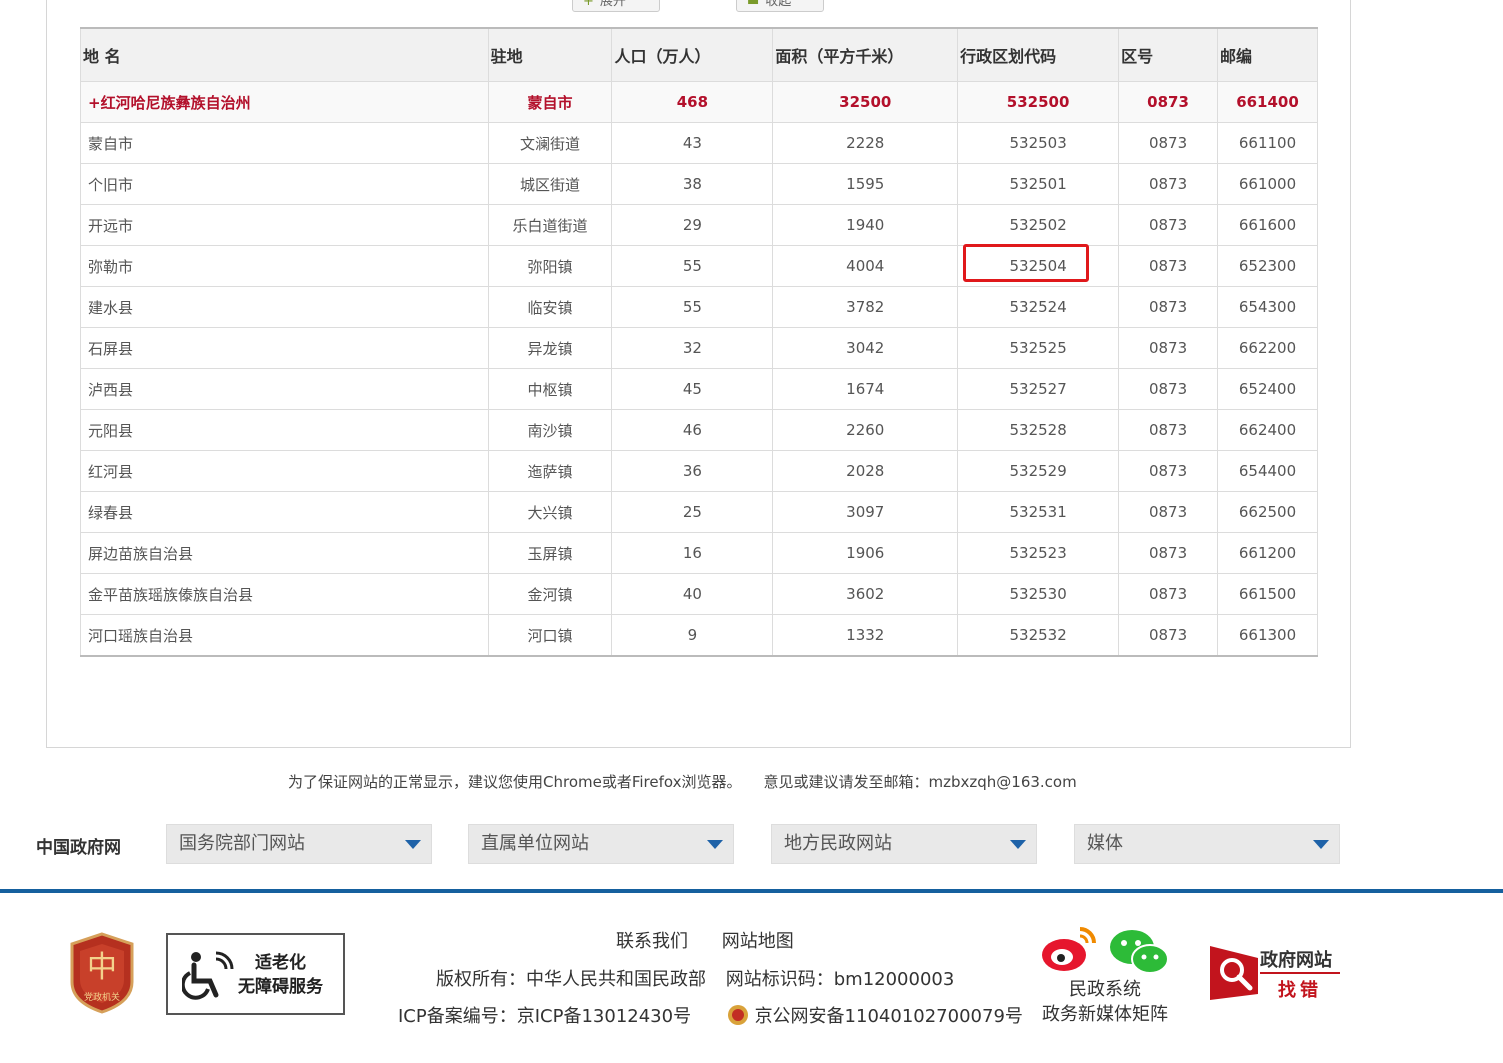 The height and width of the screenshot is (1063, 1503). Describe the element at coordinates (865, 430) in the screenshot. I see `cell-area: 2260` at that location.